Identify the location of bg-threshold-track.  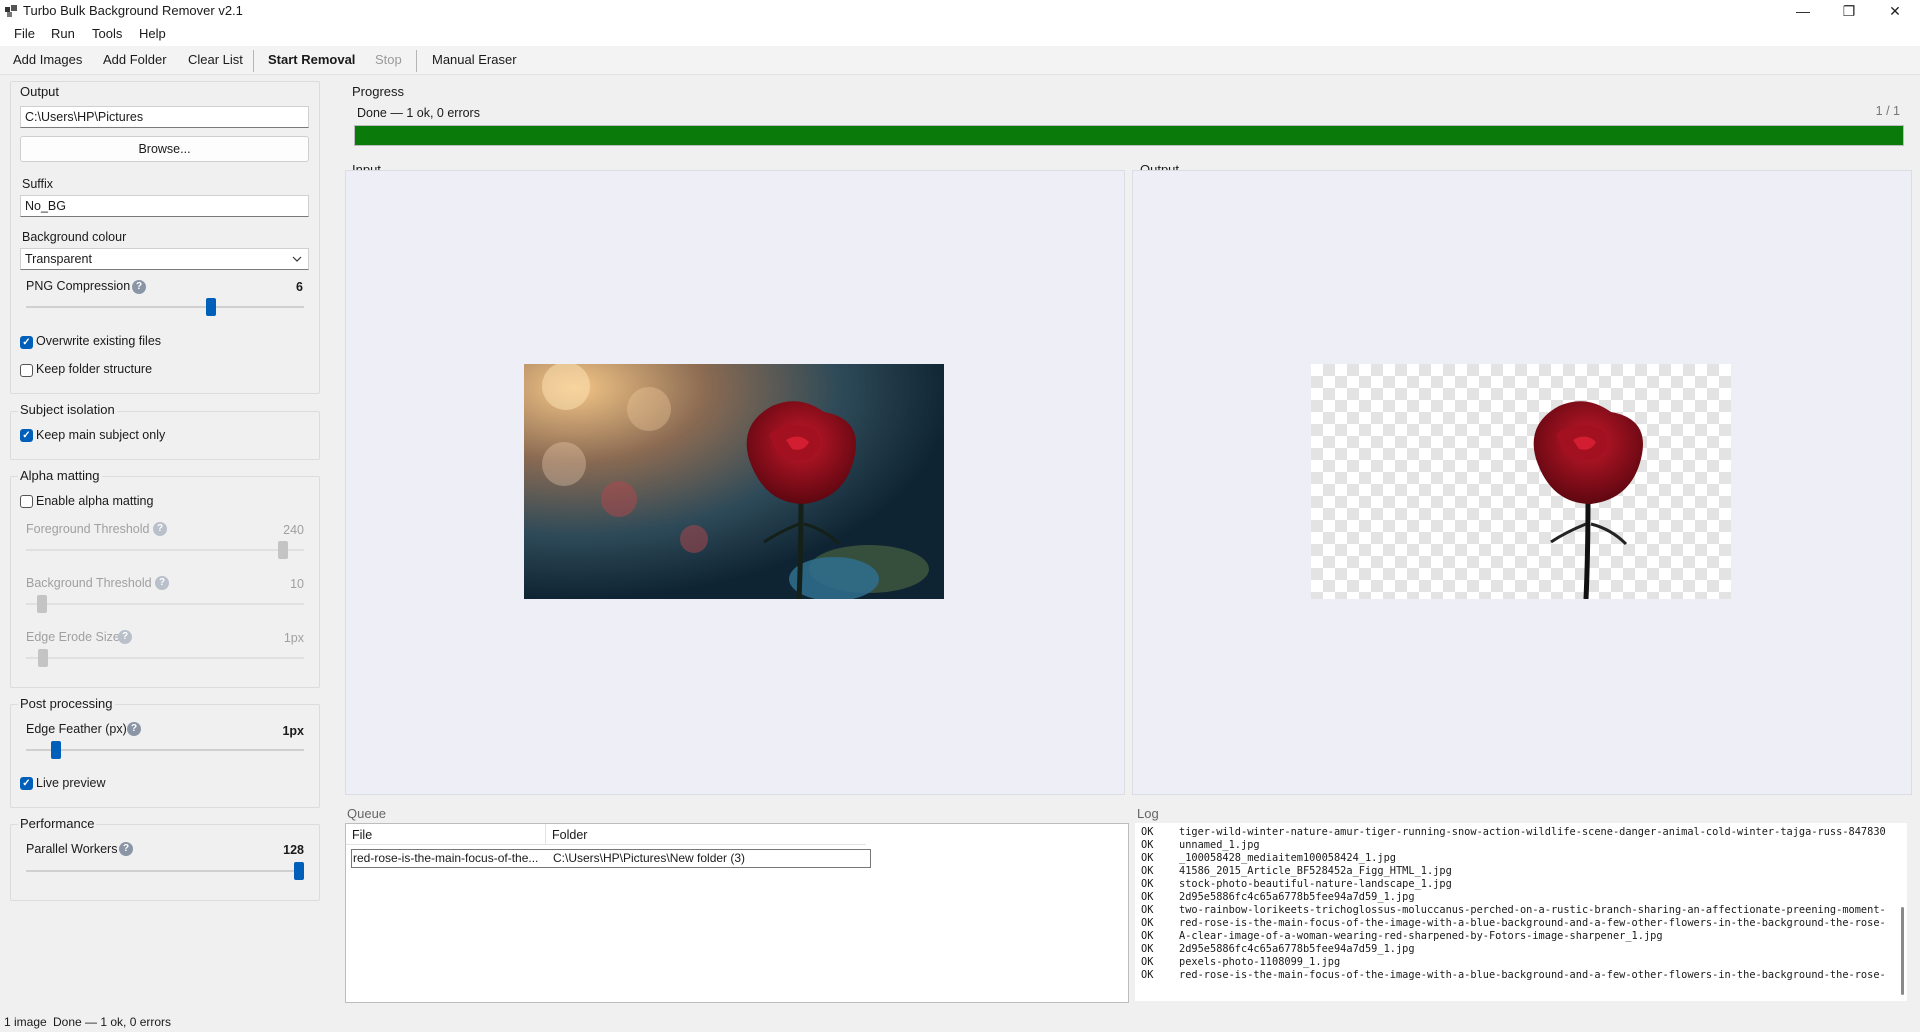
(165, 604).